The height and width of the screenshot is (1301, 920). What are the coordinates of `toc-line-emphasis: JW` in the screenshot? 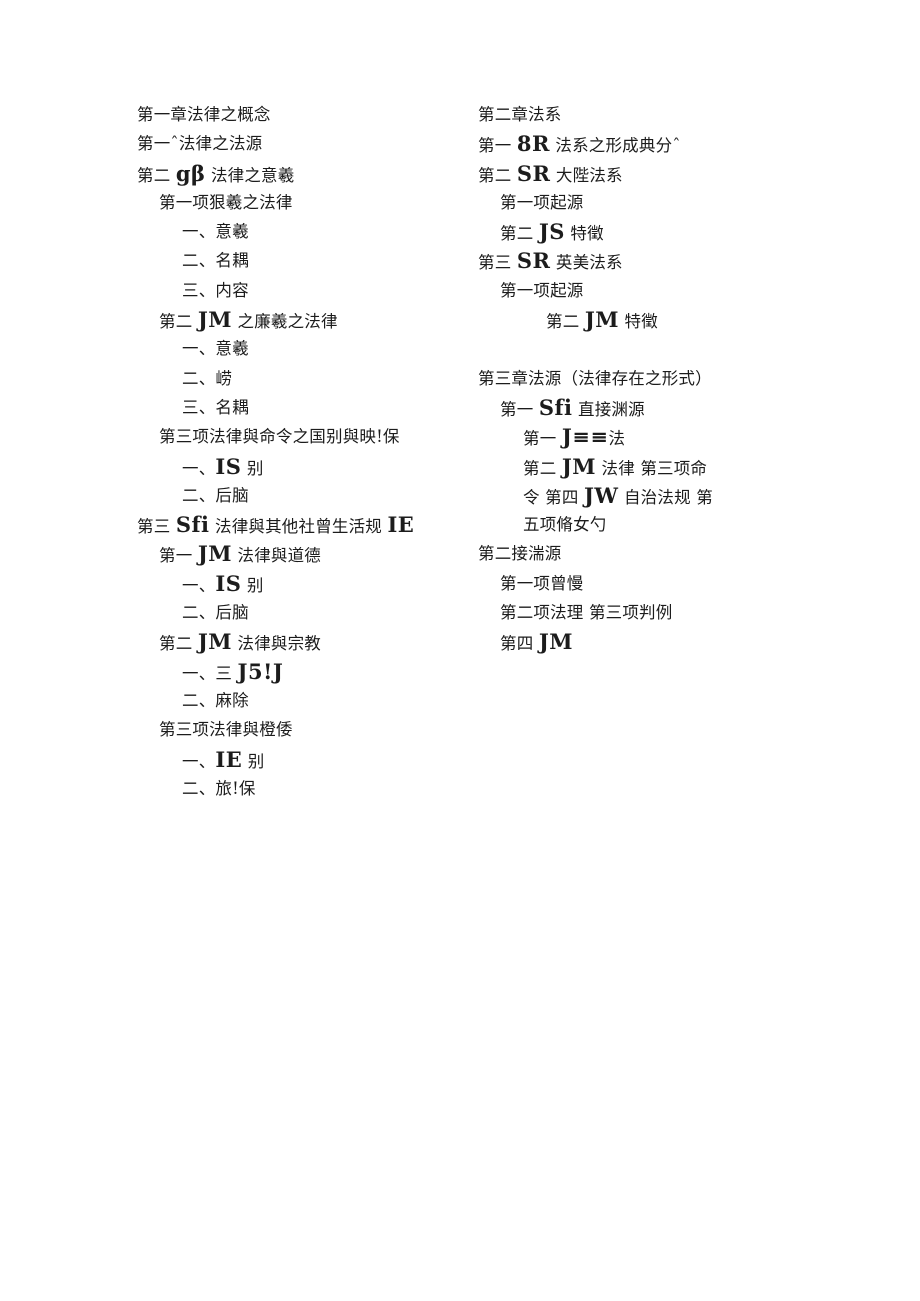 It's located at (601, 495).